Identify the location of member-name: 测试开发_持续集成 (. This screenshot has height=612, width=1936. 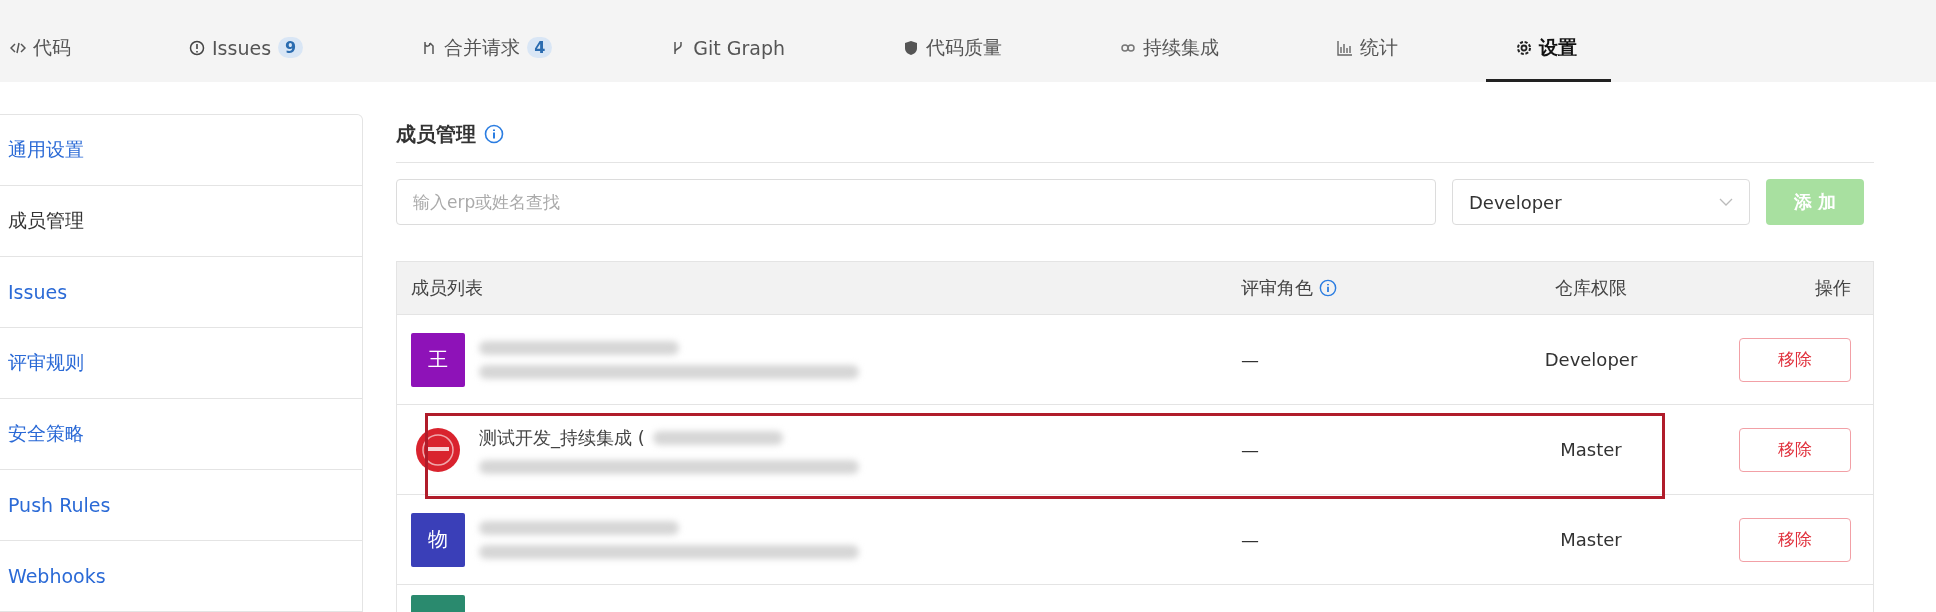
(562, 437).